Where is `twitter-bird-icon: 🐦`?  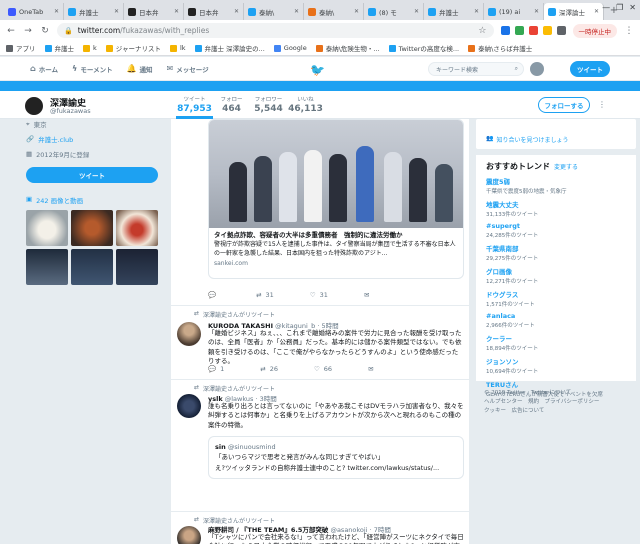
twitter-bird-icon: 🐦 is located at coordinates (317, 70).